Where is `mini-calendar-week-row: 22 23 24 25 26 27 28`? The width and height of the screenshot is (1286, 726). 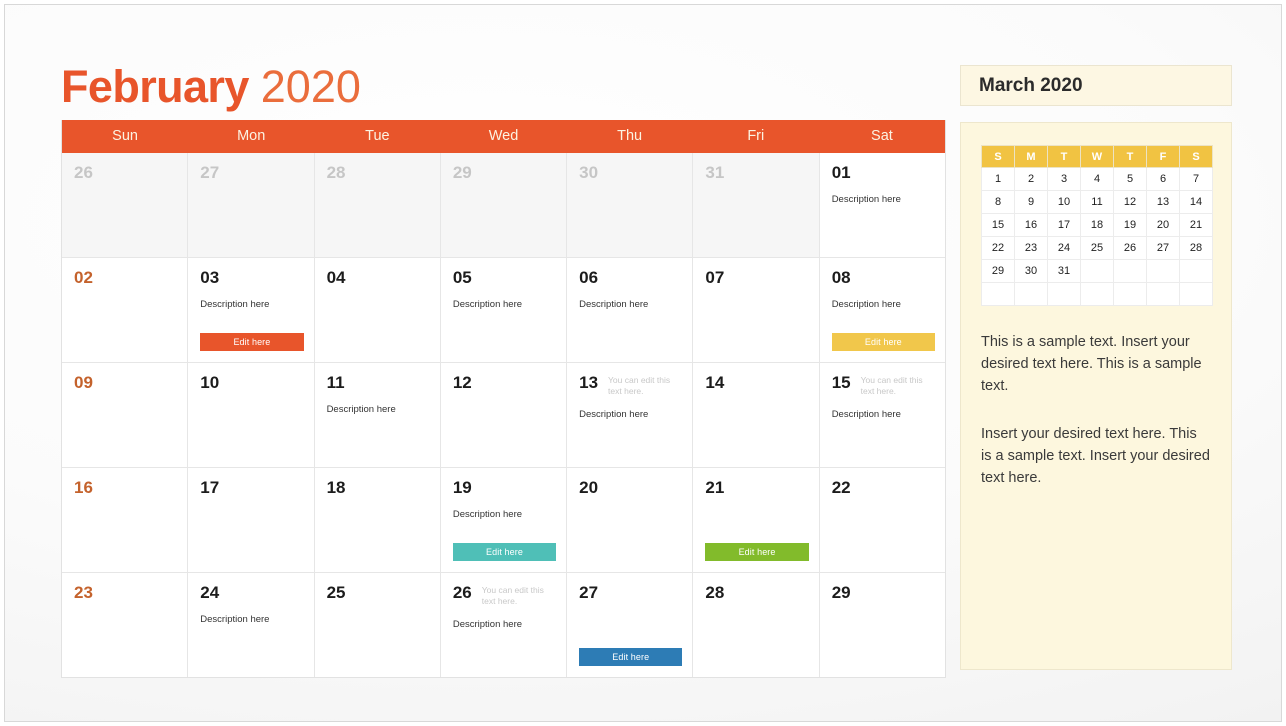 mini-calendar-week-row: 22 23 24 25 26 27 28 is located at coordinates (1097, 248).